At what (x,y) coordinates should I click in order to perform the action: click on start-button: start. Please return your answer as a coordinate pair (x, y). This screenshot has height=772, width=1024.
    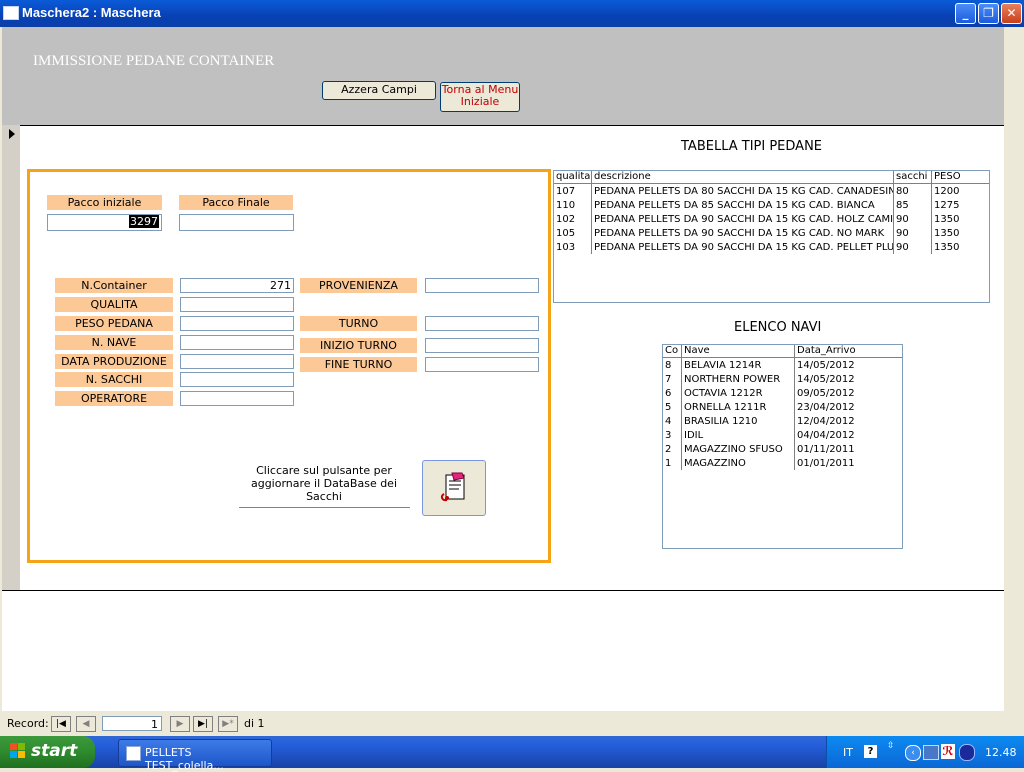
    Looking at the image, I should click on (47, 752).